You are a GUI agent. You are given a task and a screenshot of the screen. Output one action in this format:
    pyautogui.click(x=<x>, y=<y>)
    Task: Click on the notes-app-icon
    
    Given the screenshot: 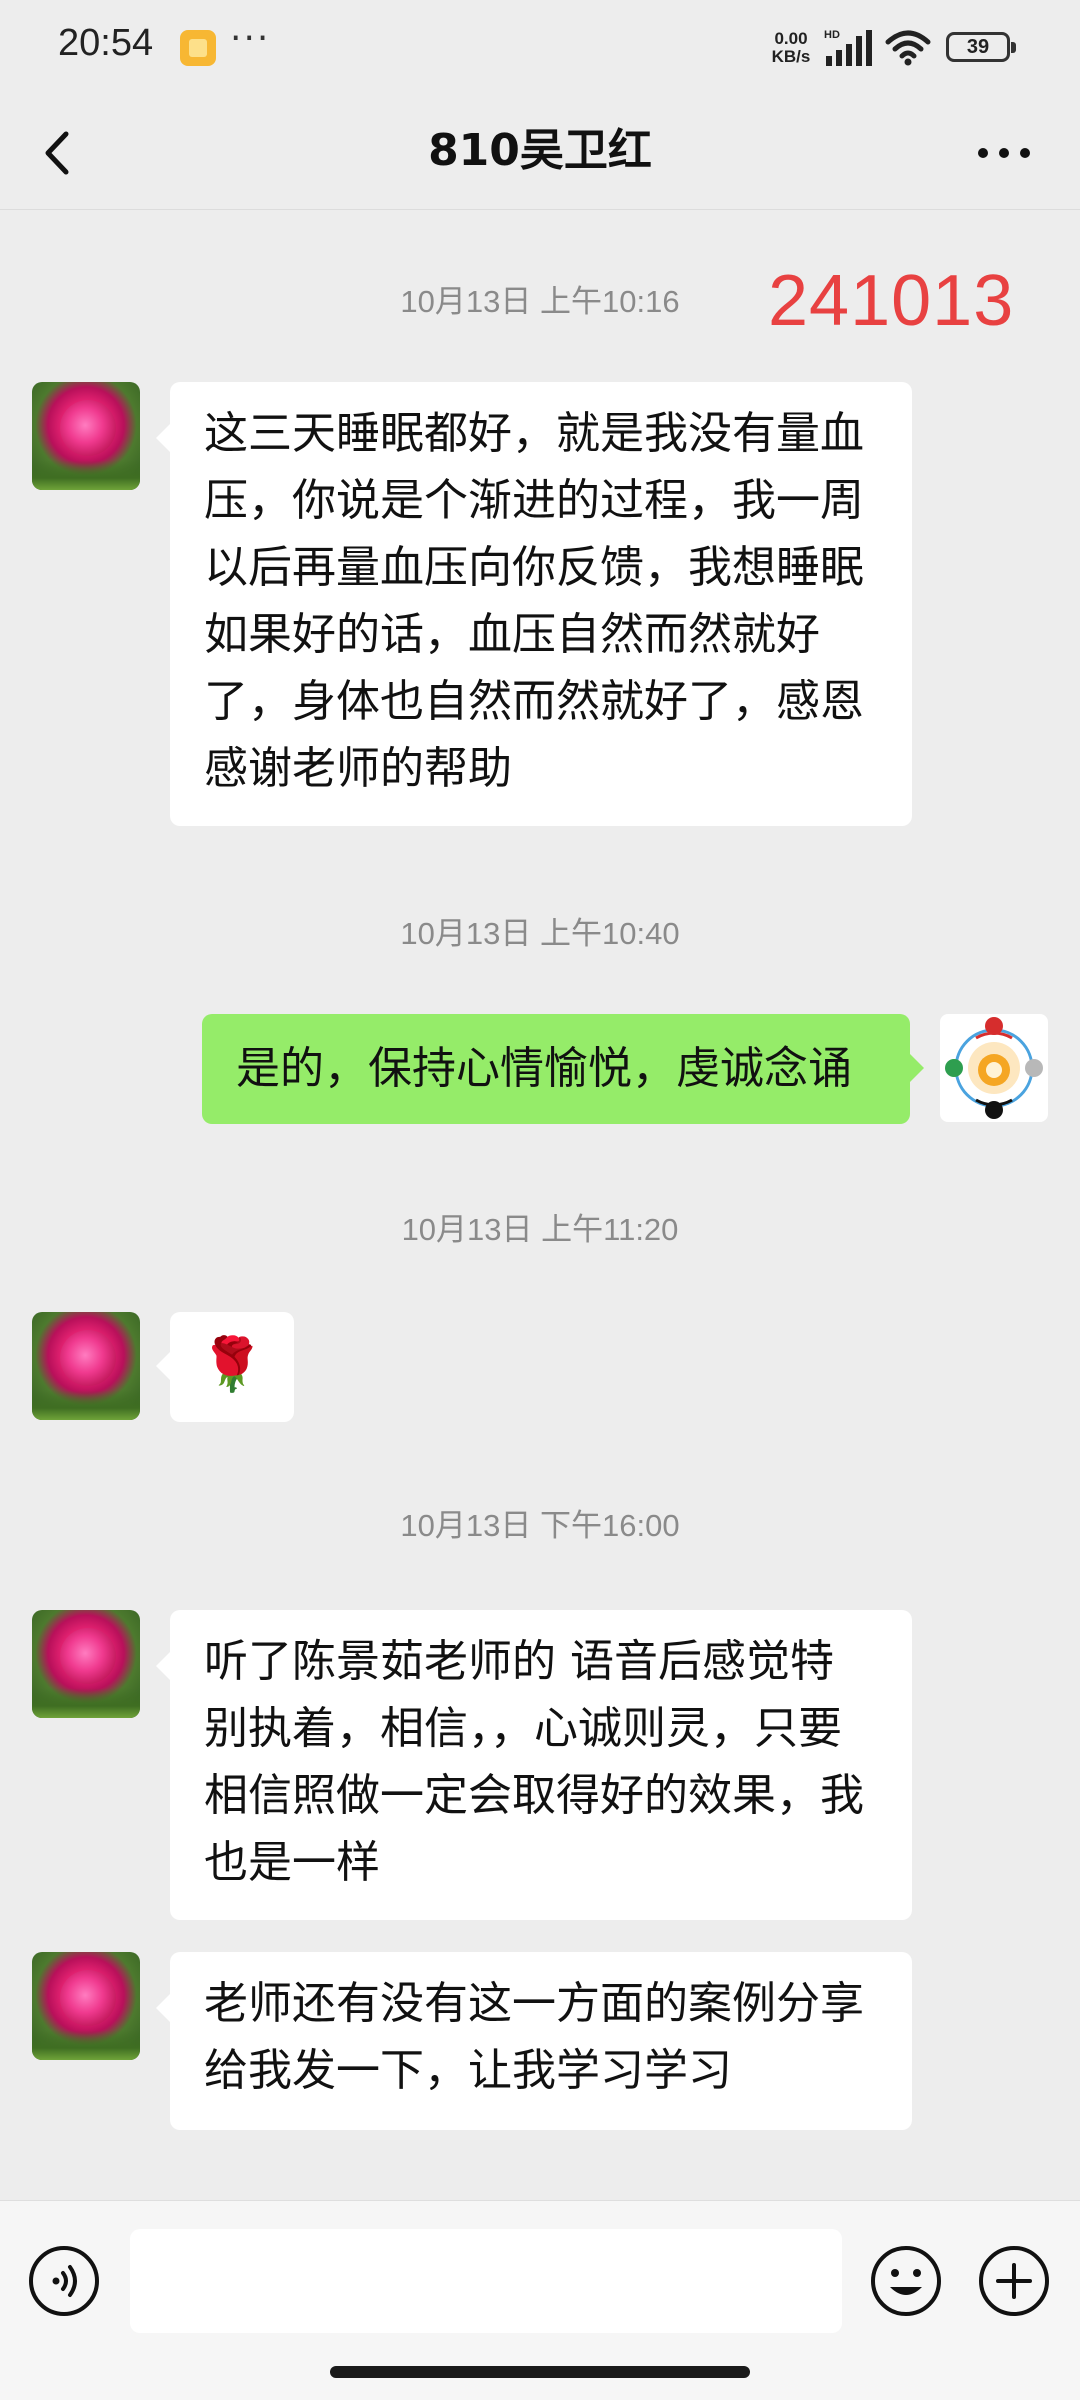 What is the action you would take?
    pyautogui.click(x=198, y=48)
    